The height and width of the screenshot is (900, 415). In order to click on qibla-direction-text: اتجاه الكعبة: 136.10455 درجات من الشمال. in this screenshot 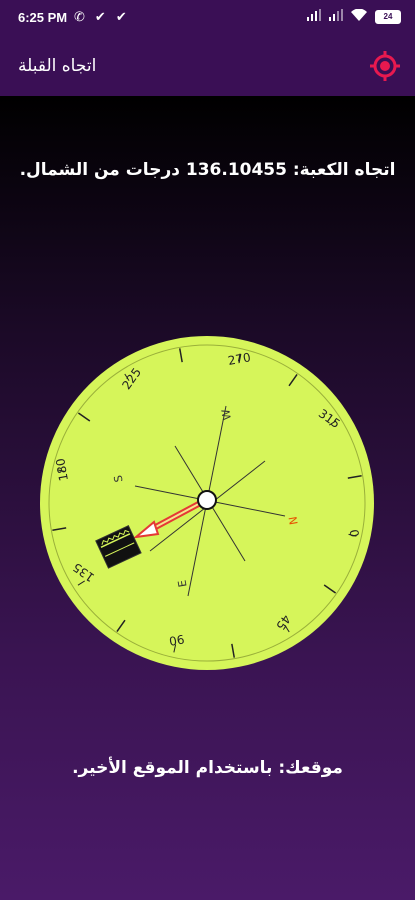, I will do `click(207, 170)`.